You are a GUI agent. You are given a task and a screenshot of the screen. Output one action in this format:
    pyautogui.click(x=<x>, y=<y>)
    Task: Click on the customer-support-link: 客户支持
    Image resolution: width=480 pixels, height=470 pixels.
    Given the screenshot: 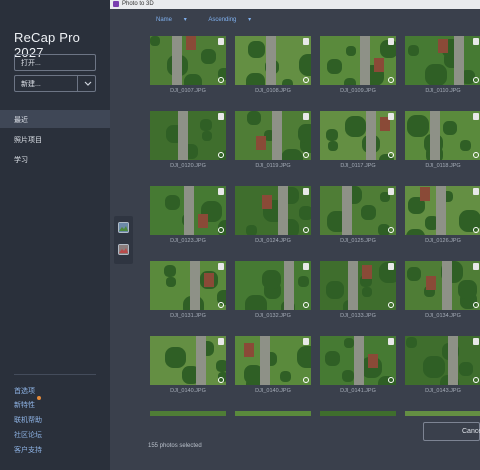 What is the action you would take?
    pyautogui.click(x=28, y=450)
    